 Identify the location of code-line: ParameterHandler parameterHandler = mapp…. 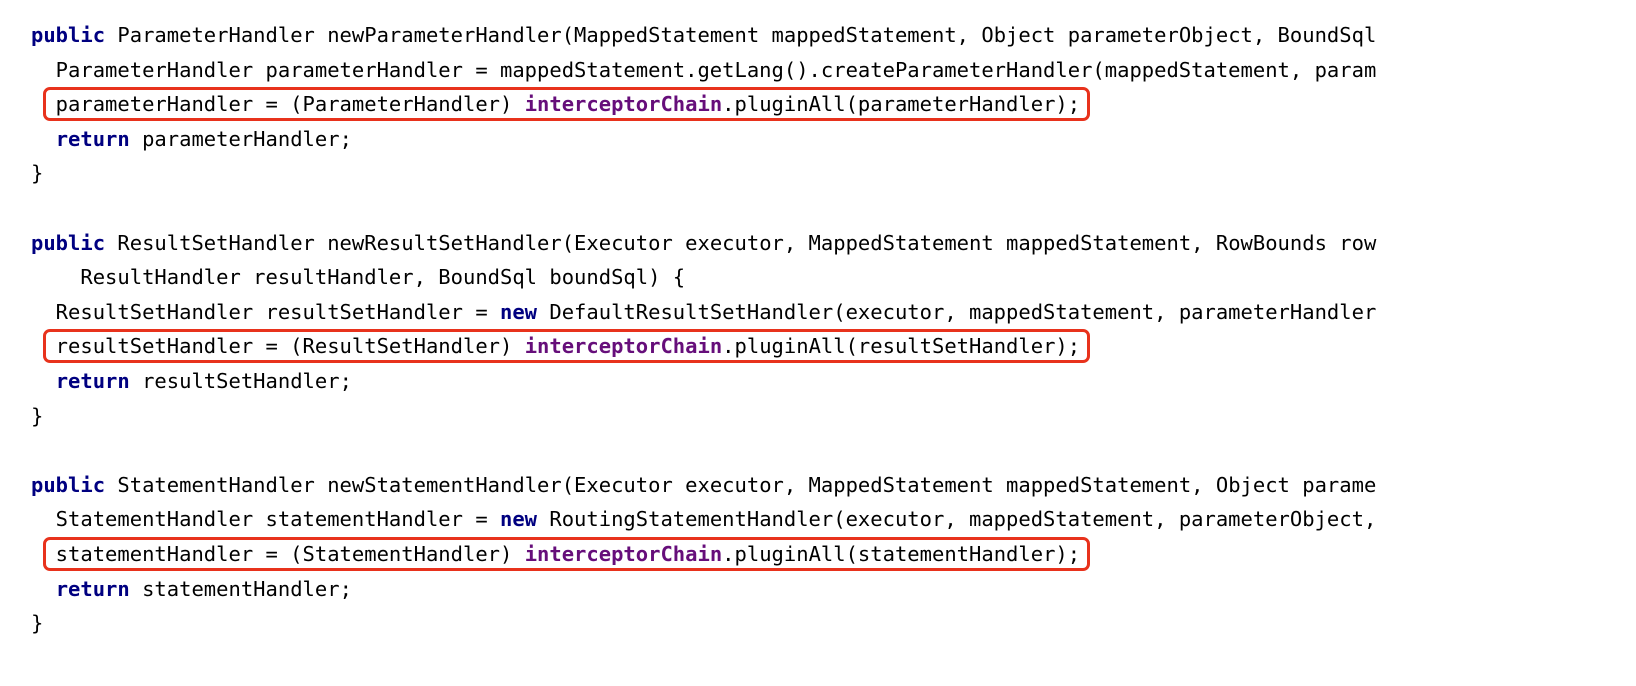
(704, 70).